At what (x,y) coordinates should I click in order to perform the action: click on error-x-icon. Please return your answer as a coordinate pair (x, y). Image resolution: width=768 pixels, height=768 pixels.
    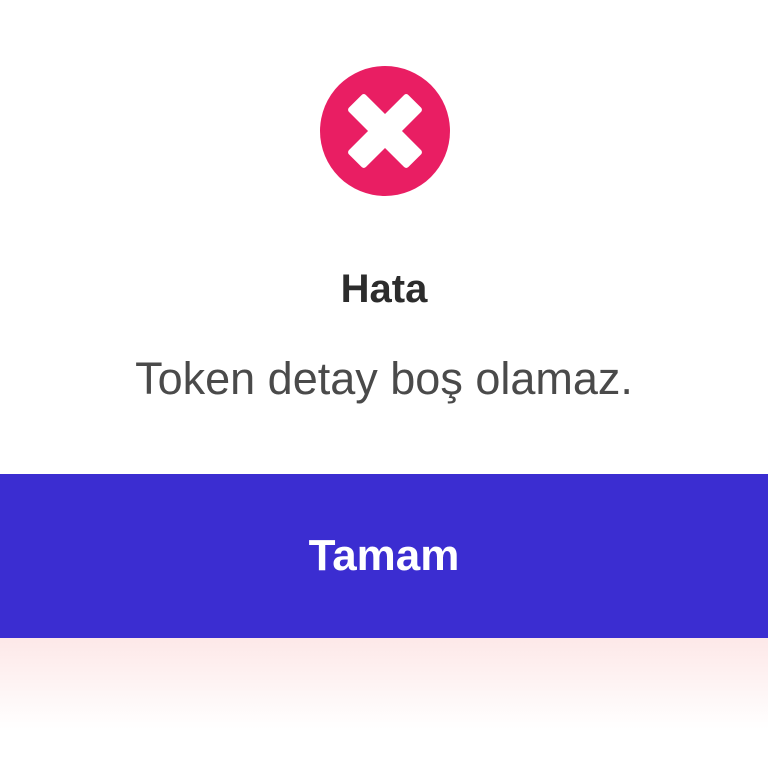
    Looking at the image, I should click on (385, 131).